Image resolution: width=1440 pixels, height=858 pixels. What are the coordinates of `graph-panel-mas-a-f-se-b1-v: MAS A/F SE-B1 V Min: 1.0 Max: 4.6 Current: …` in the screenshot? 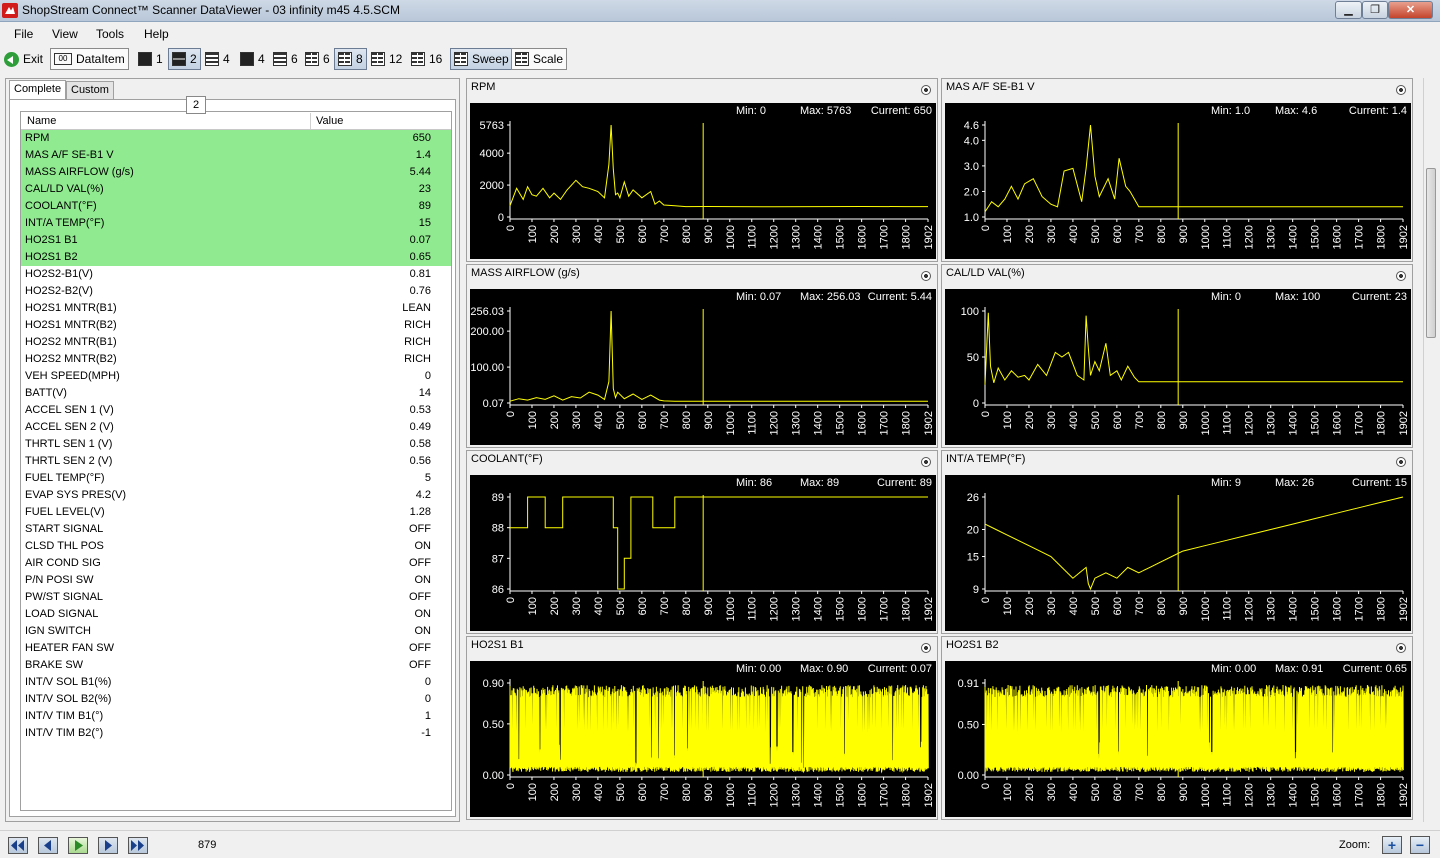 It's located at (1177, 170).